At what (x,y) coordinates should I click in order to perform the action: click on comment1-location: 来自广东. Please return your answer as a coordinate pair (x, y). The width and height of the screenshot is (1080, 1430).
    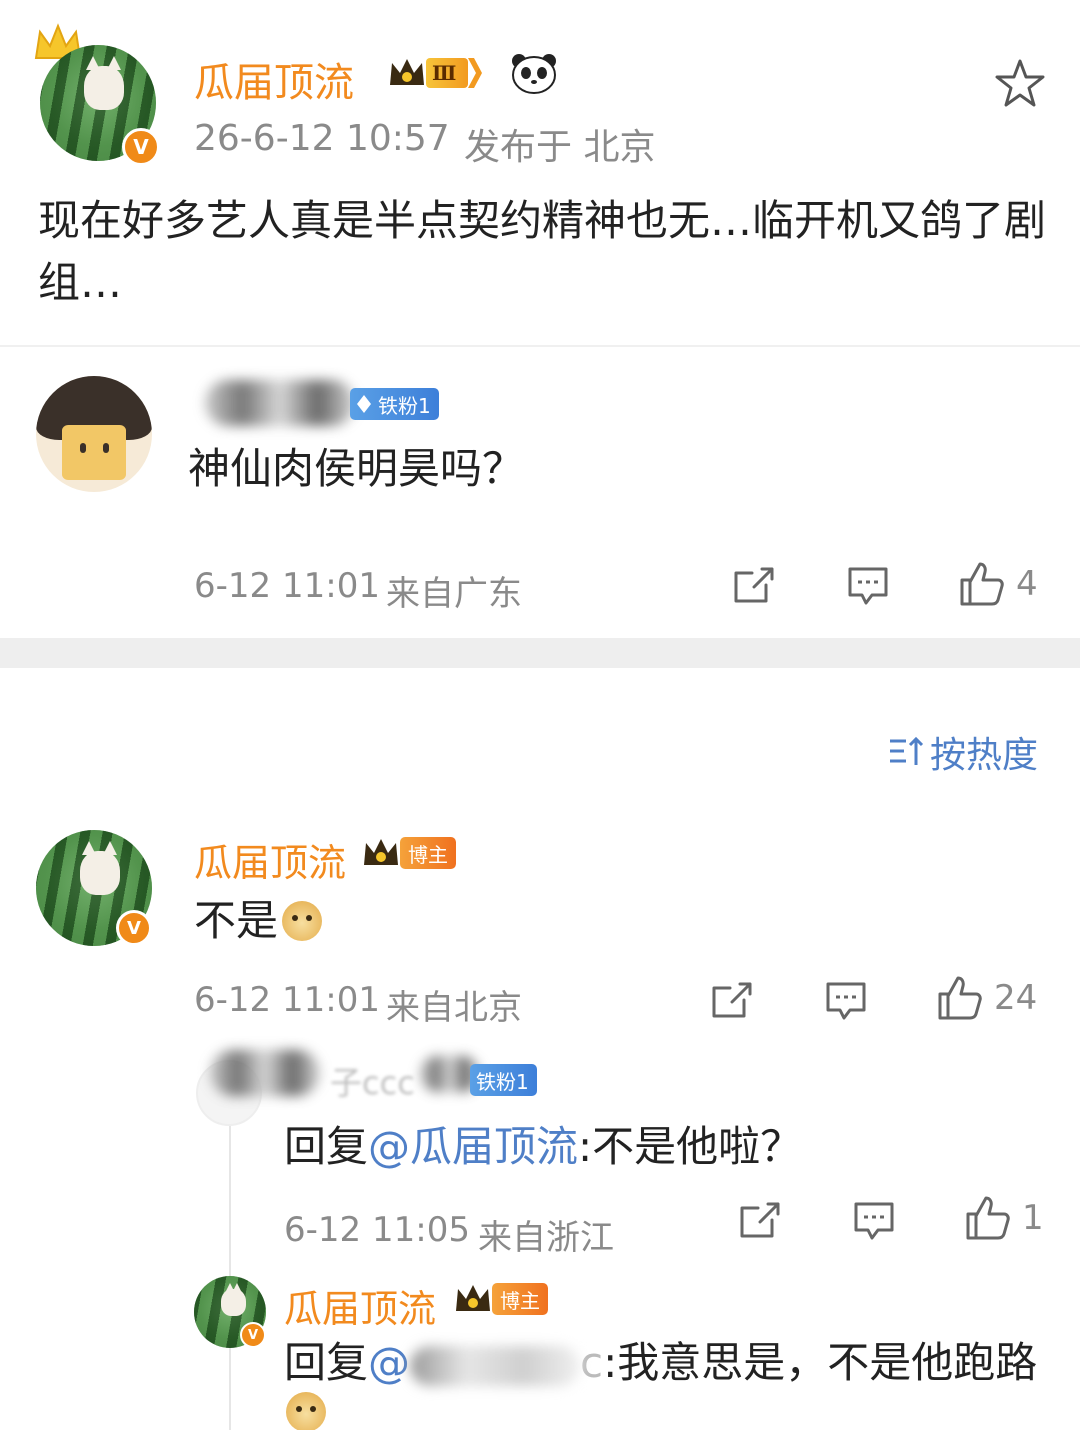
    Looking at the image, I should click on (454, 594).